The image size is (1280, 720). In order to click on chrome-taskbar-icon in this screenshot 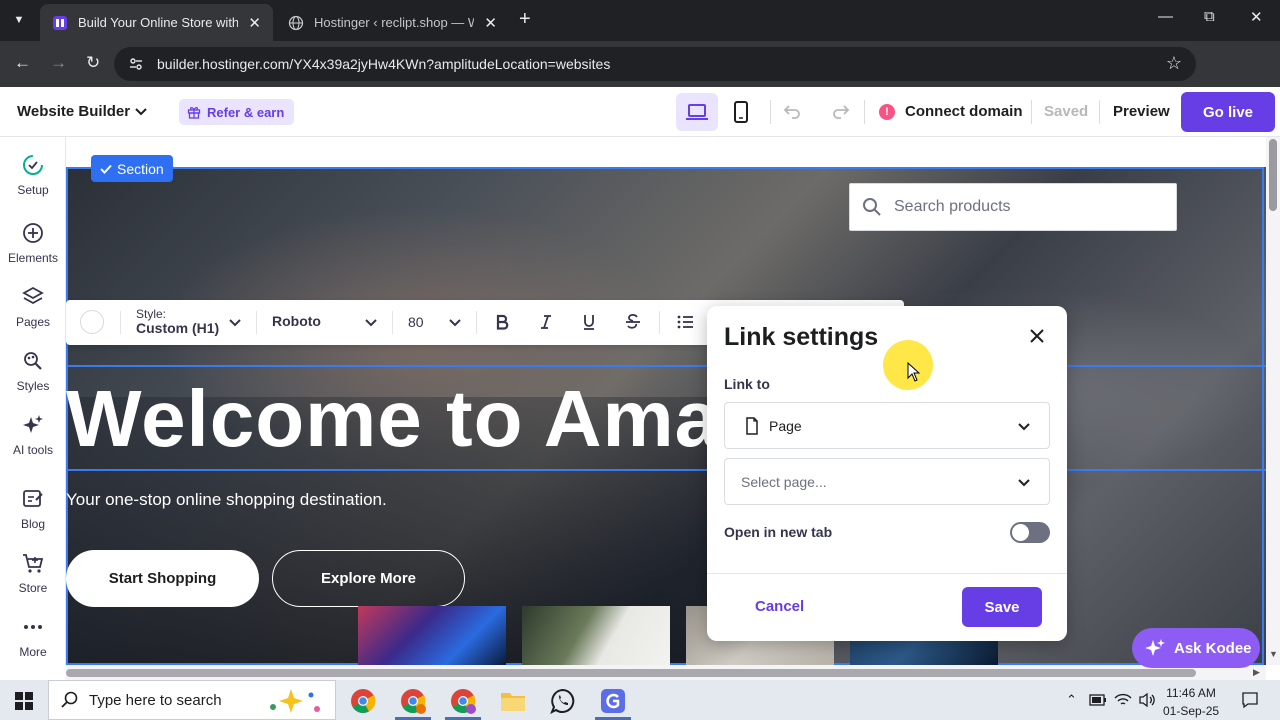, I will do `click(363, 701)`.